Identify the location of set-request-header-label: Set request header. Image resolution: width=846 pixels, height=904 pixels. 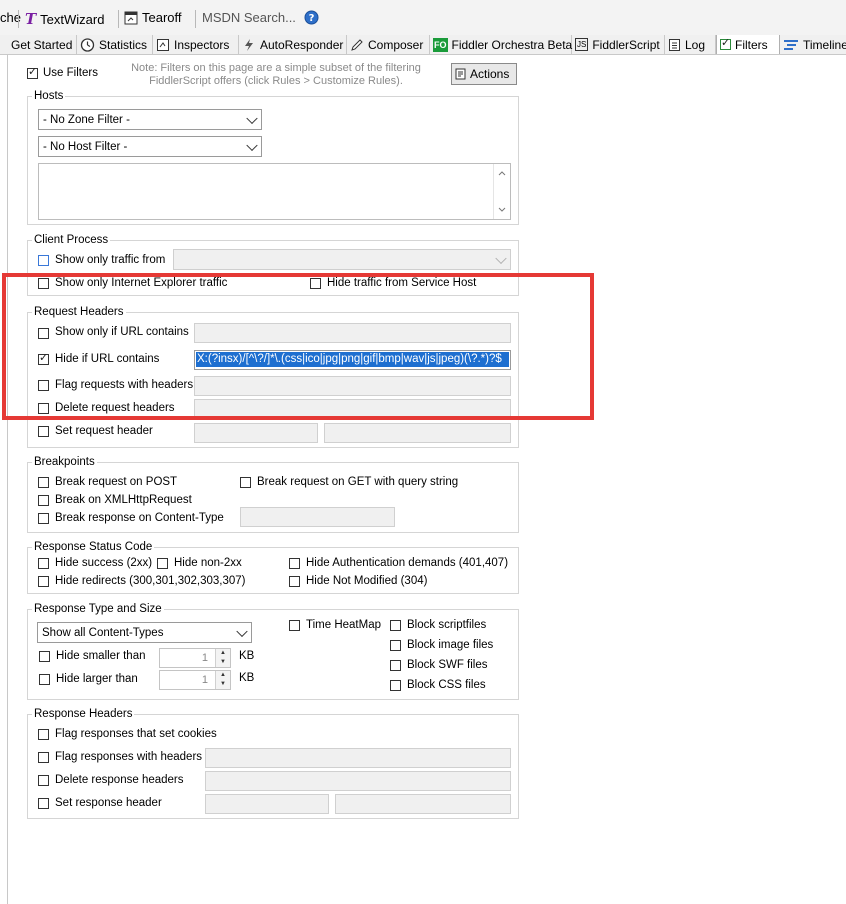
(104, 431).